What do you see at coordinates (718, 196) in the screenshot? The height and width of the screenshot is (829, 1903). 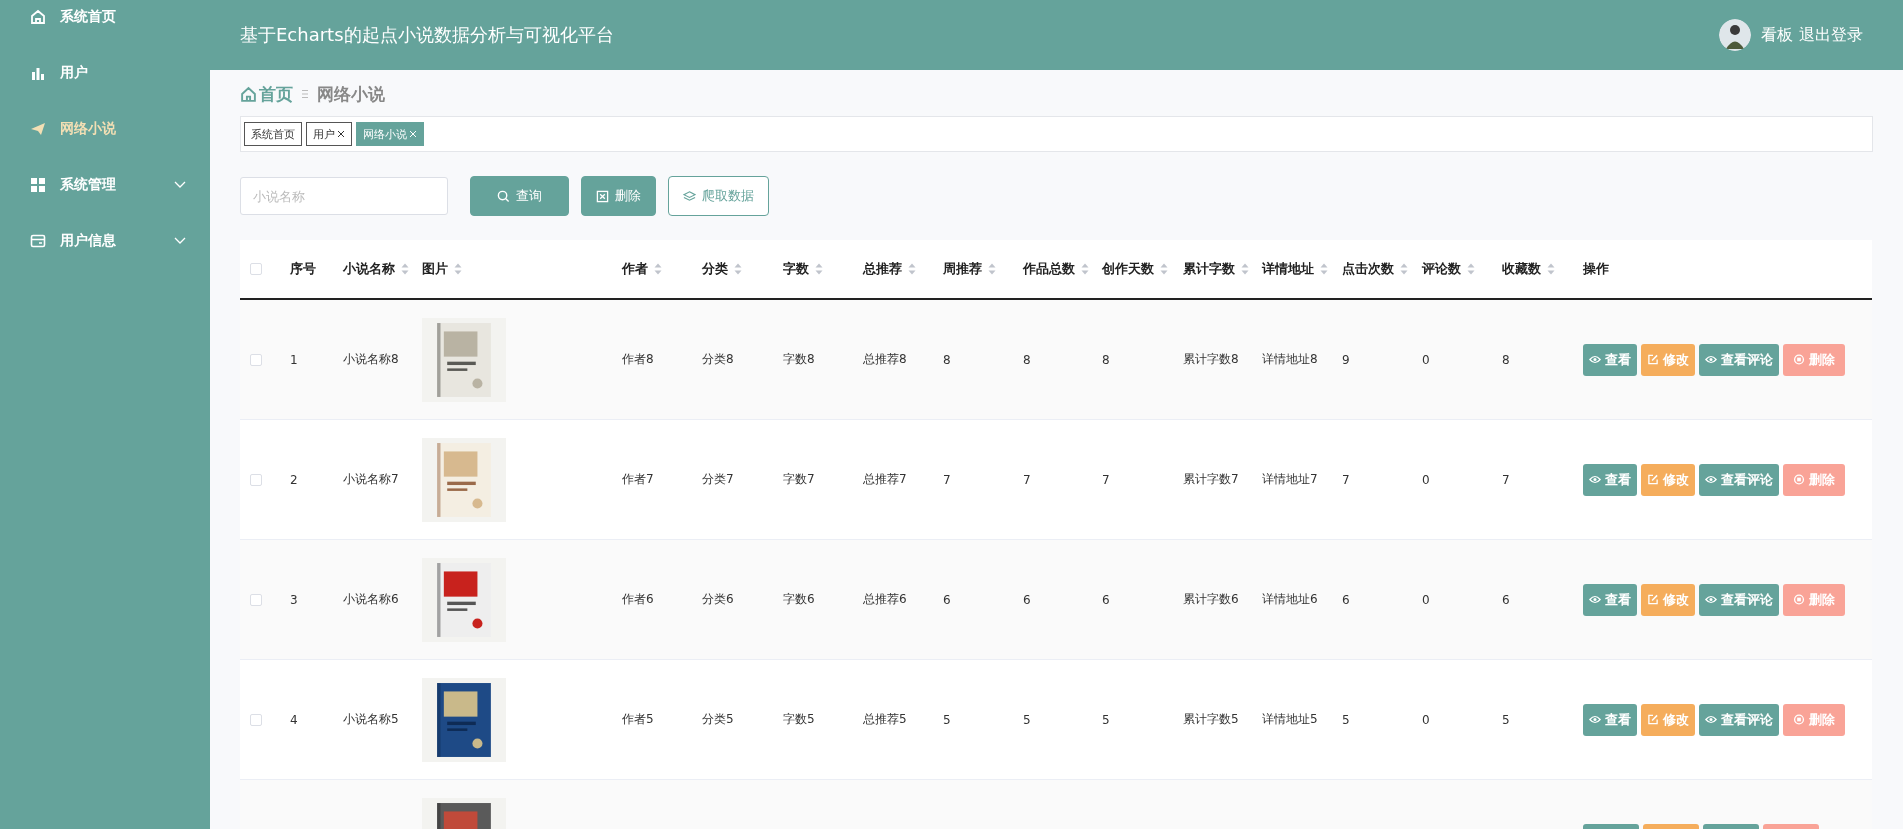 I see `crawl-button: 爬取数据` at bounding box center [718, 196].